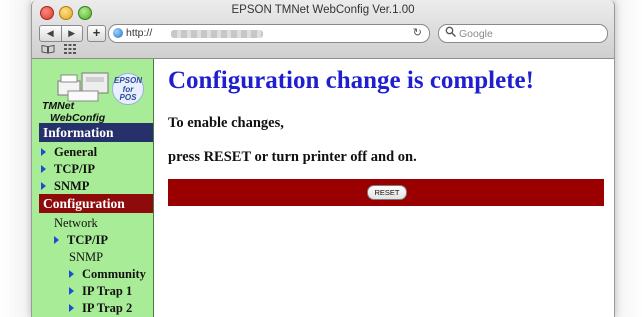 The height and width of the screenshot is (317, 643). Describe the element at coordinates (86, 257) in the screenshot. I see `snmp-label: SNMP` at that location.